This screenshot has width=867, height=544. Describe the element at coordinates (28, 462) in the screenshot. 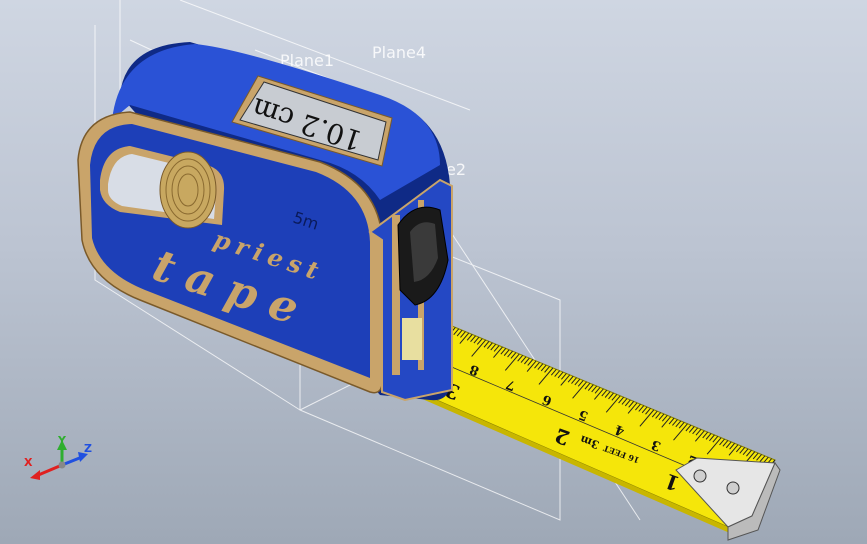

I see `triad-x-label: X` at that location.